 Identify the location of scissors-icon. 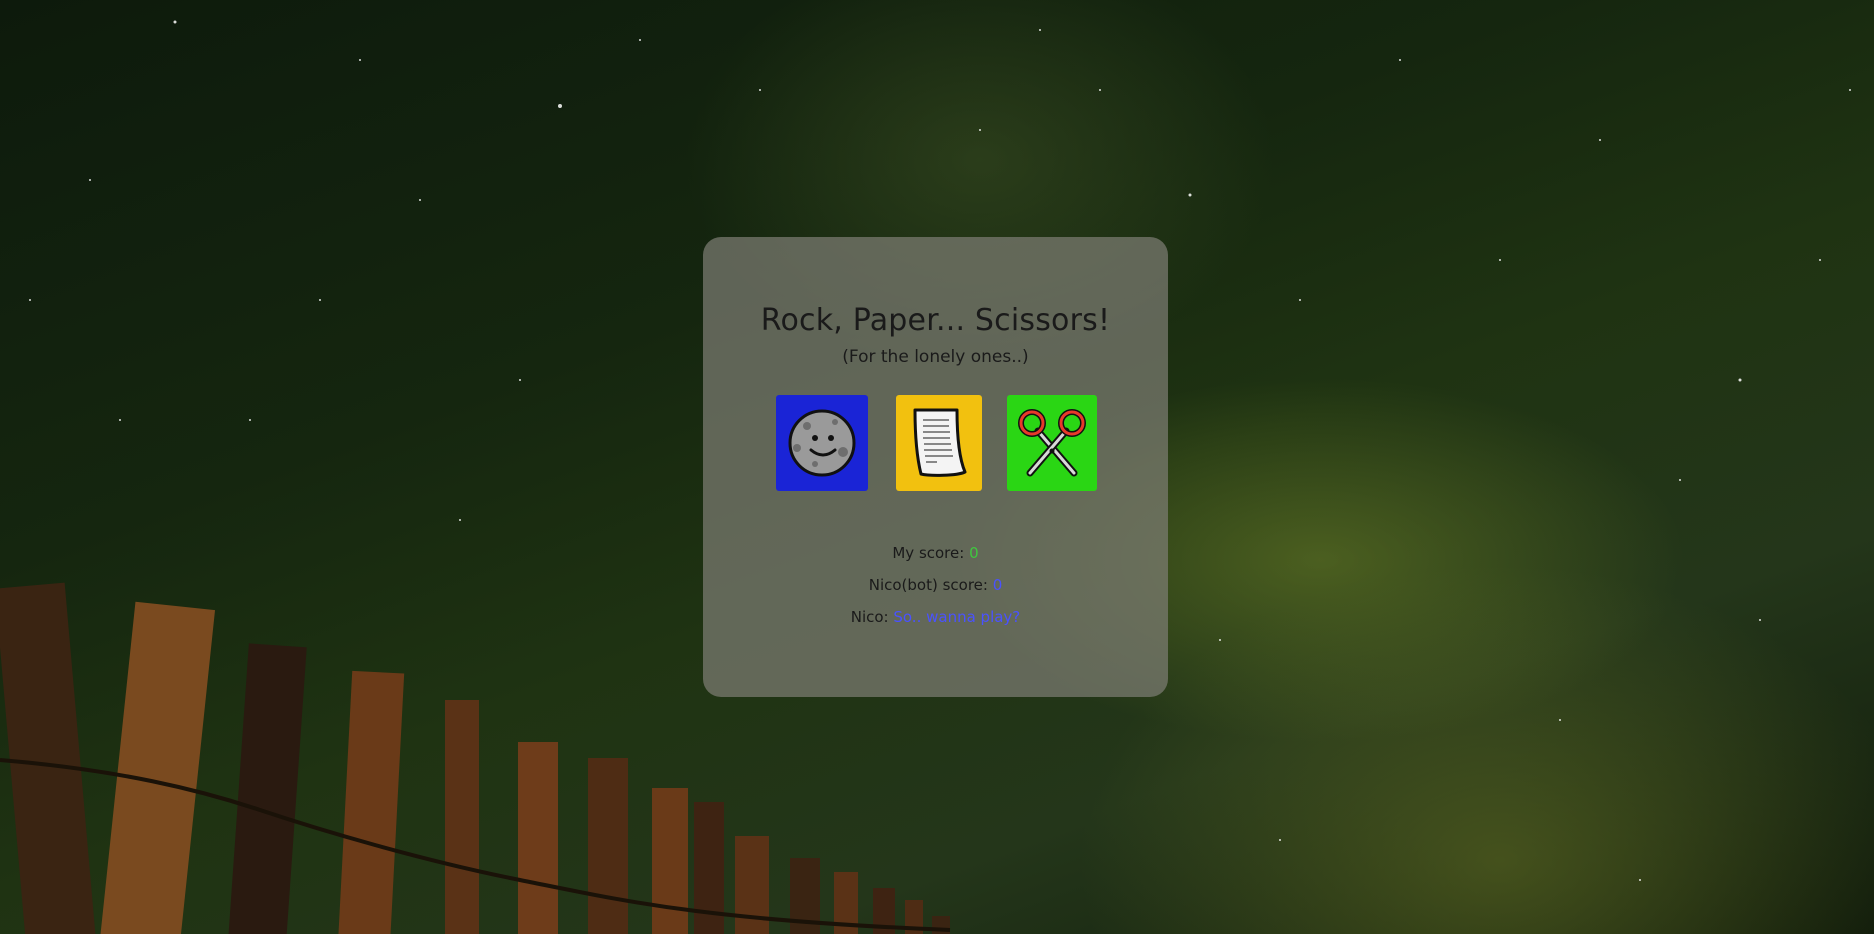
(1052, 443).